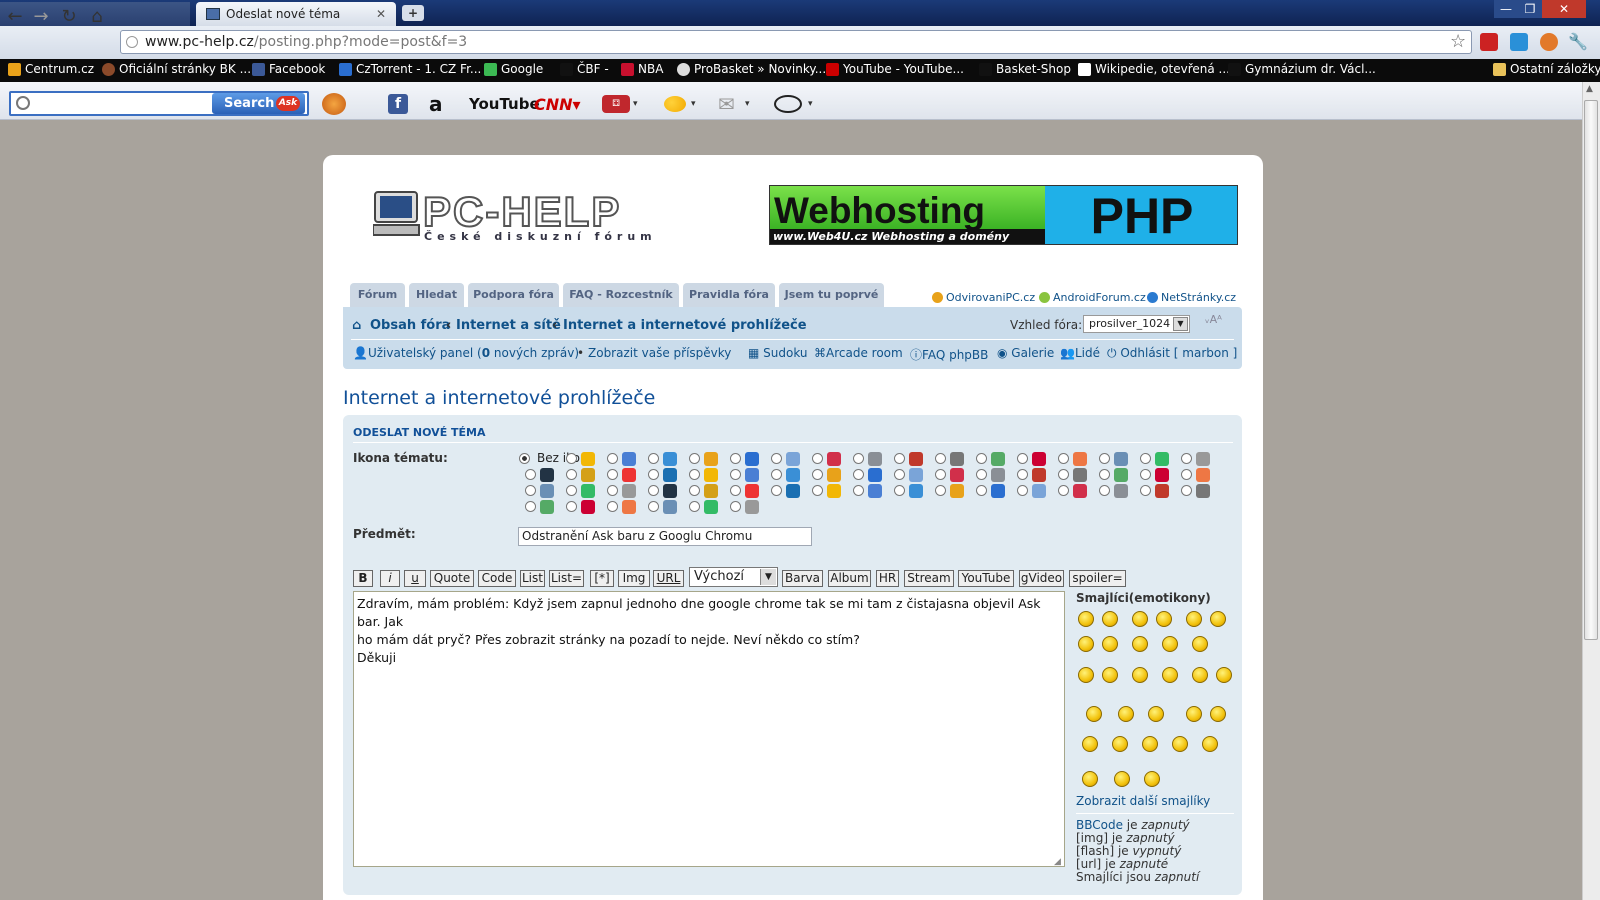 This screenshot has height=900, width=1600. Describe the element at coordinates (1549, 42) in the screenshot. I see `ask-extension-icon` at that location.